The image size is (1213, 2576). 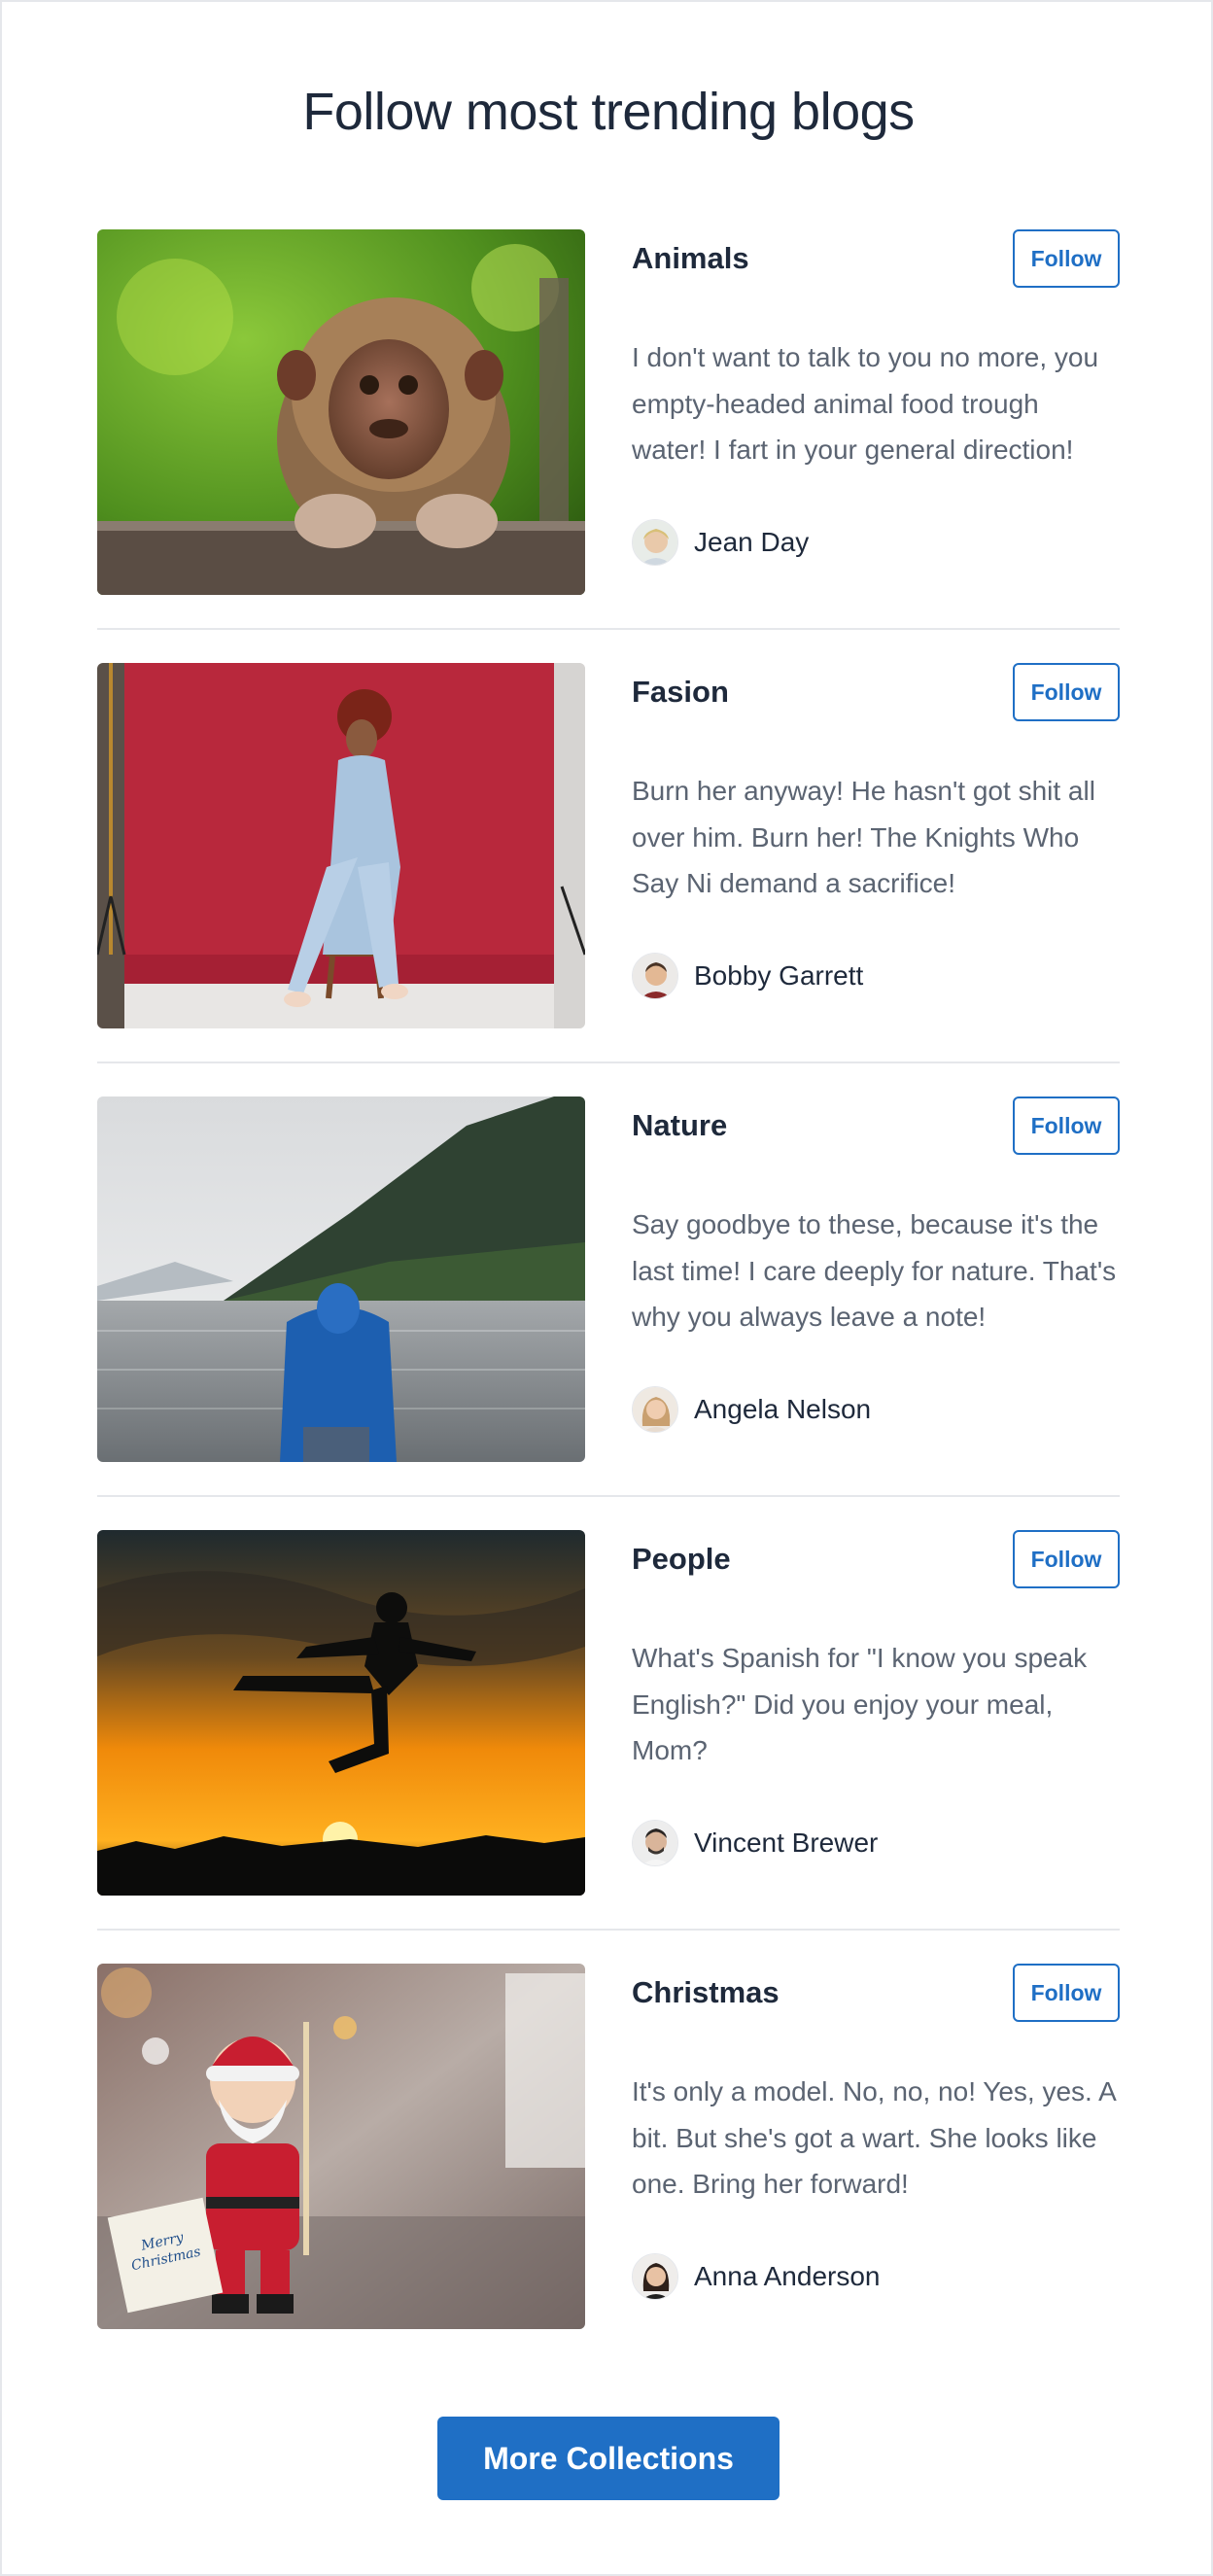 I want to click on blog-title: Animals, so click(x=690, y=258).